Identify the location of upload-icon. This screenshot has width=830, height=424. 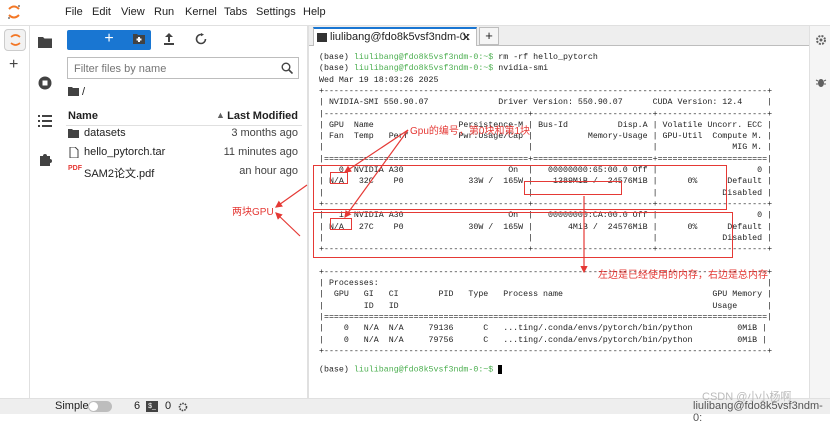
(169, 39).